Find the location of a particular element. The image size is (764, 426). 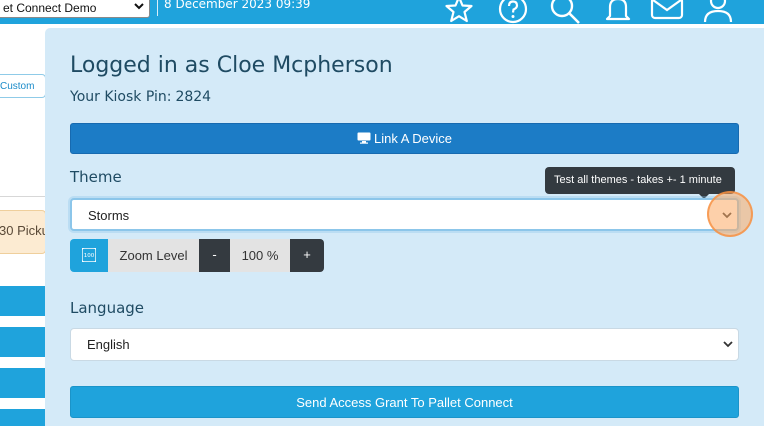

header-separator is located at coordinates (157, 8).